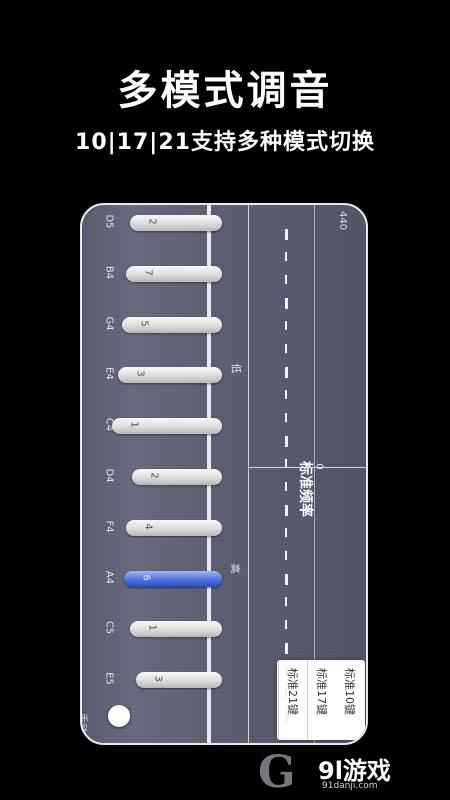 This screenshot has width=450, height=800. Describe the element at coordinates (349, 691) in the screenshot. I see `mode-item-label: 标准10键` at that location.